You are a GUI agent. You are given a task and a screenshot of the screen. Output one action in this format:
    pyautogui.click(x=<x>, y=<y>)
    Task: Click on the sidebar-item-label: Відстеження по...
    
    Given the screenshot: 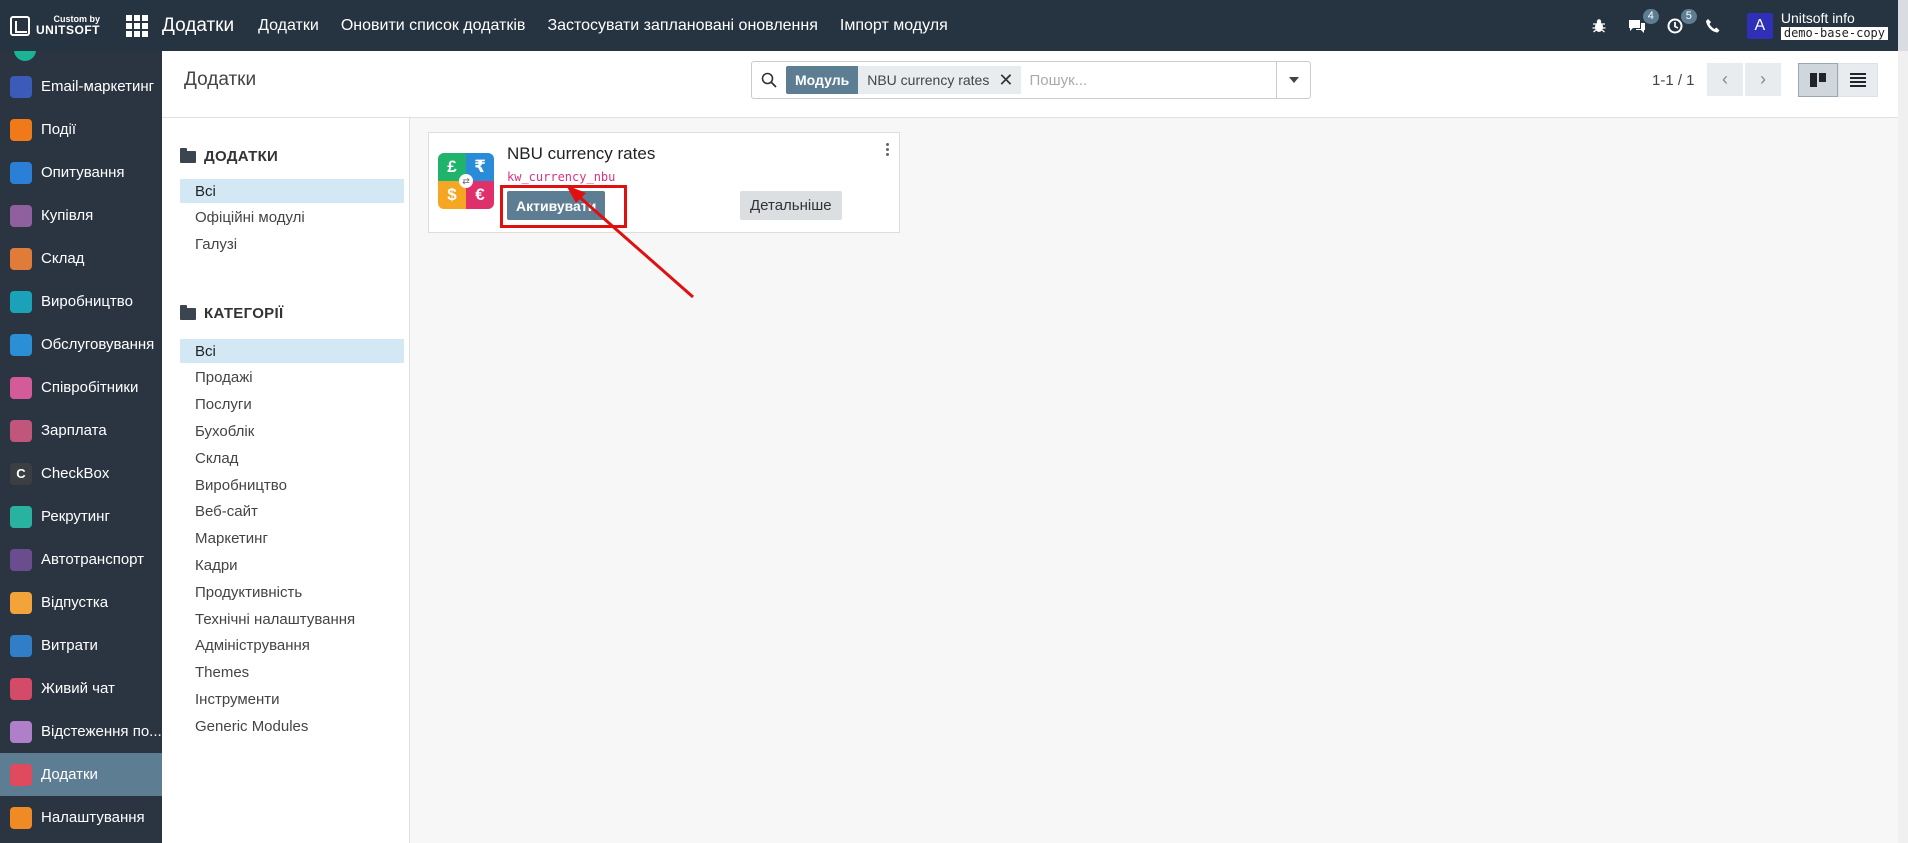 What is the action you would take?
    pyautogui.click(x=101, y=731)
    